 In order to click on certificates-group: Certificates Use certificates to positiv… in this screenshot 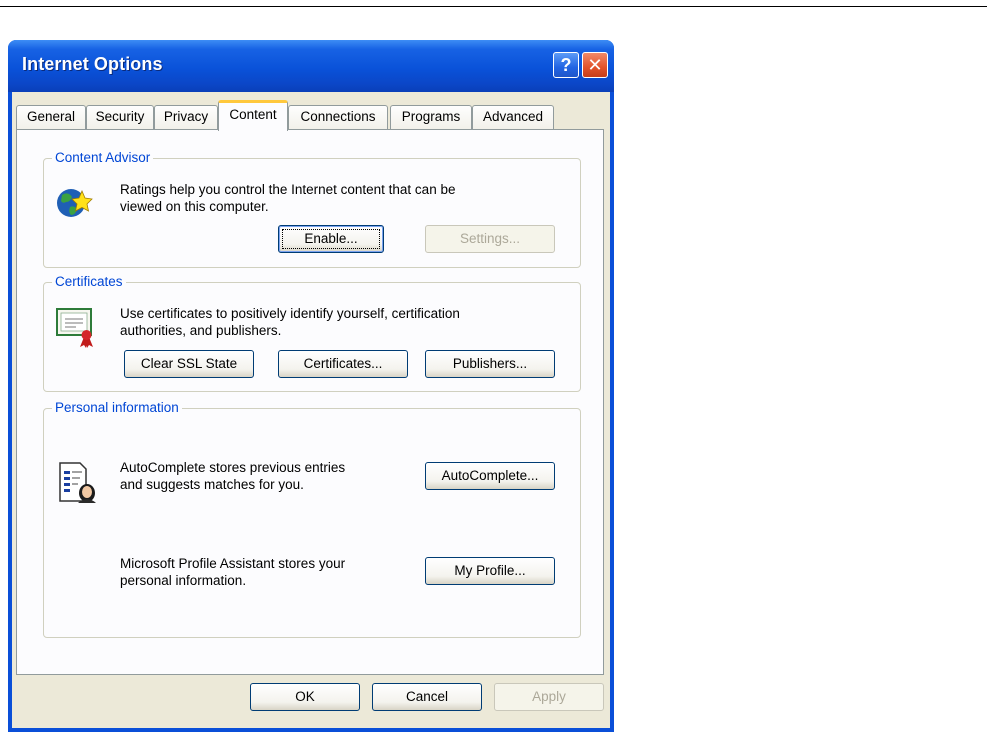, I will do `click(312, 332)`.